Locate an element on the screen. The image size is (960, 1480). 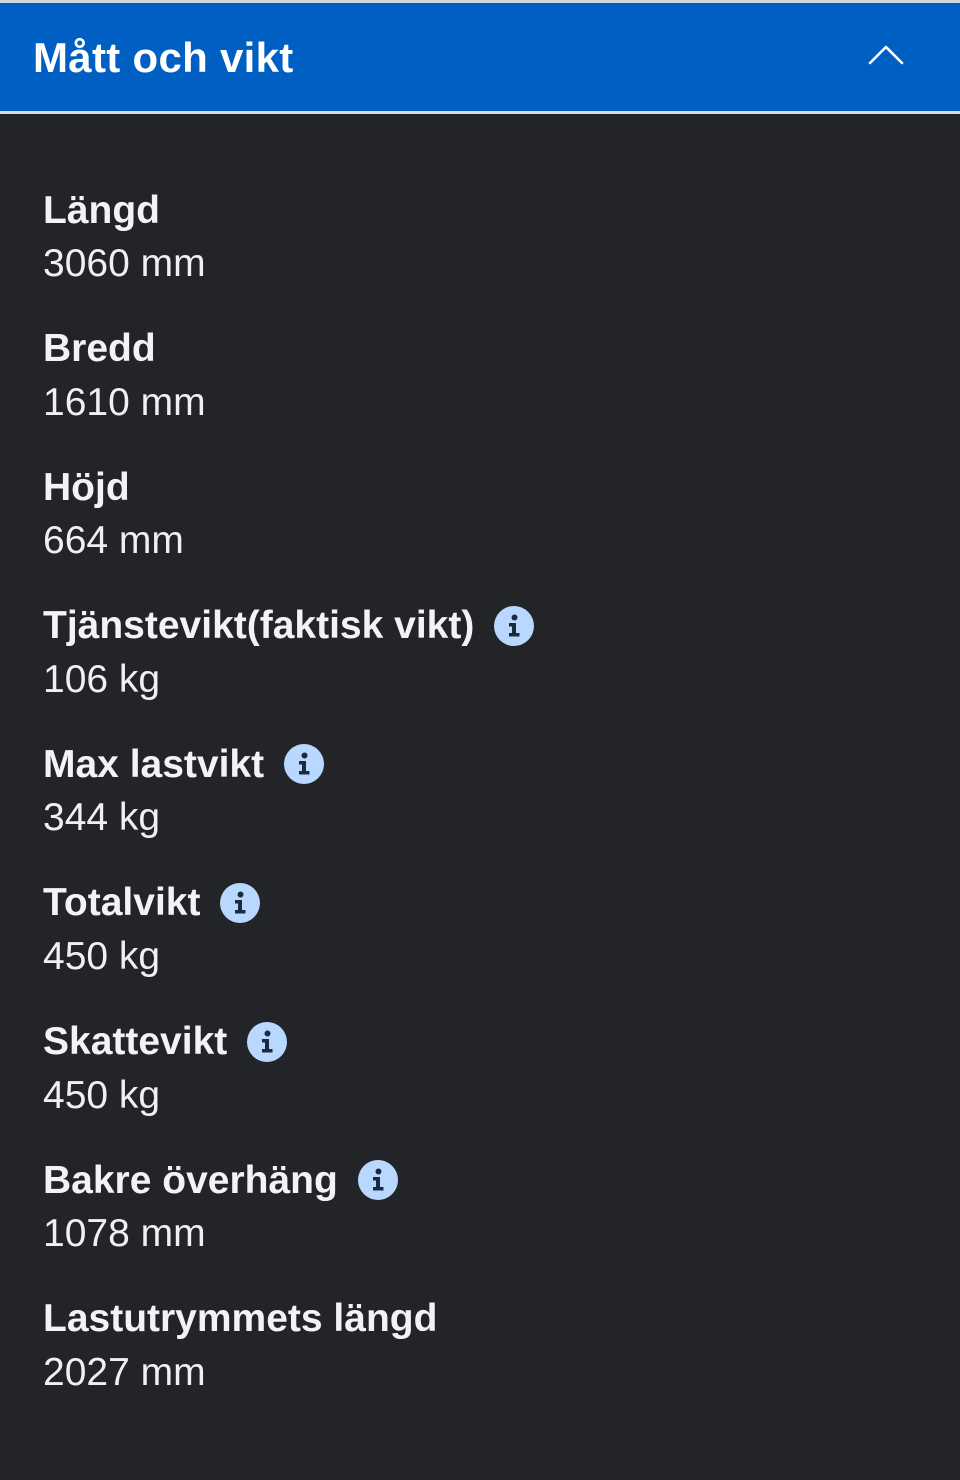
spec-label: Totalvikt is located at coordinates (122, 903).